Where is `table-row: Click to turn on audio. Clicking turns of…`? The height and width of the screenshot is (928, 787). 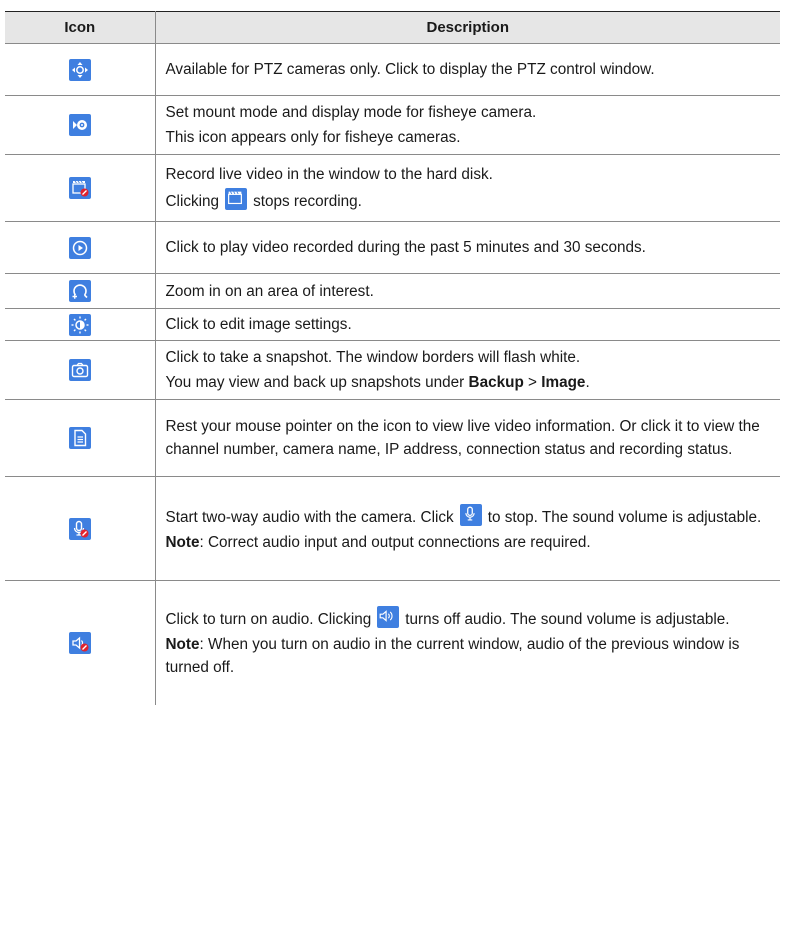 table-row: Click to turn on audio. Clicking turns of… is located at coordinates (392, 642).